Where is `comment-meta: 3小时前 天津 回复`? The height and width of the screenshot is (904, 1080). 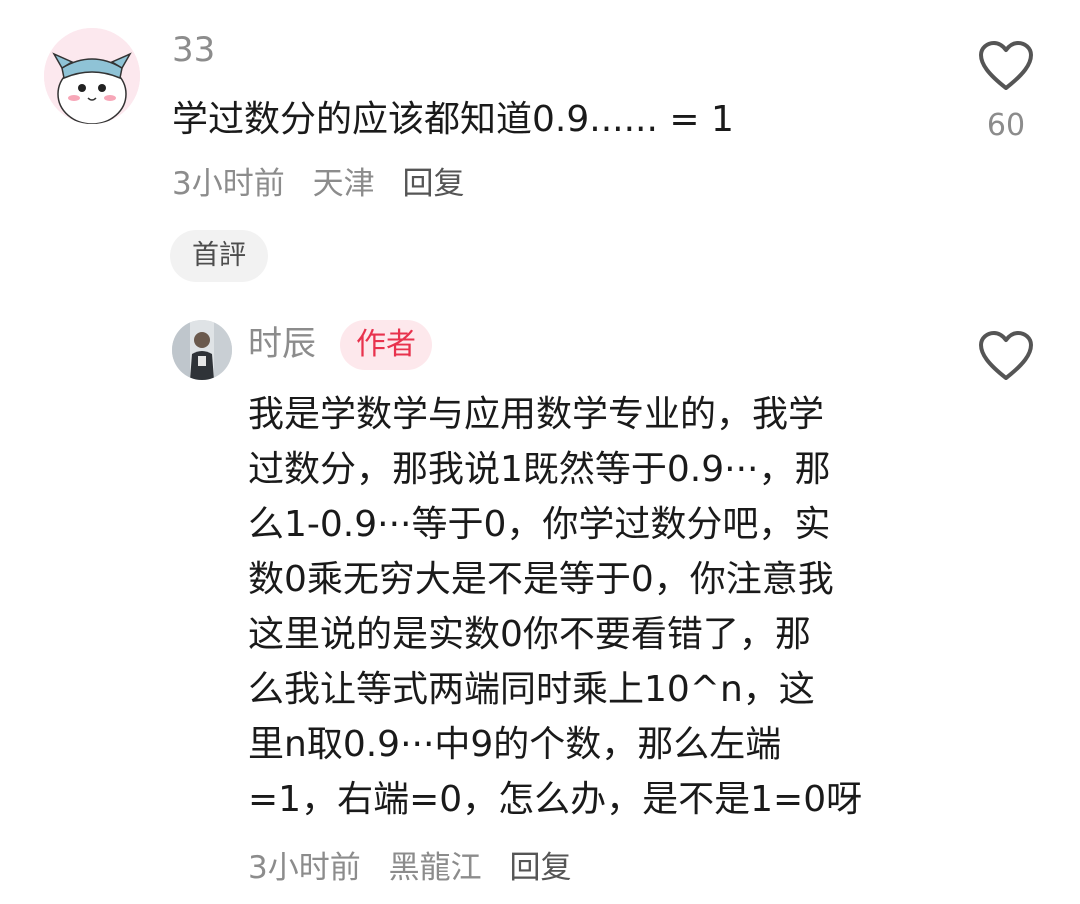 comment-meta: 3小时前 天津 回复 is located at coordinates (327, 184).